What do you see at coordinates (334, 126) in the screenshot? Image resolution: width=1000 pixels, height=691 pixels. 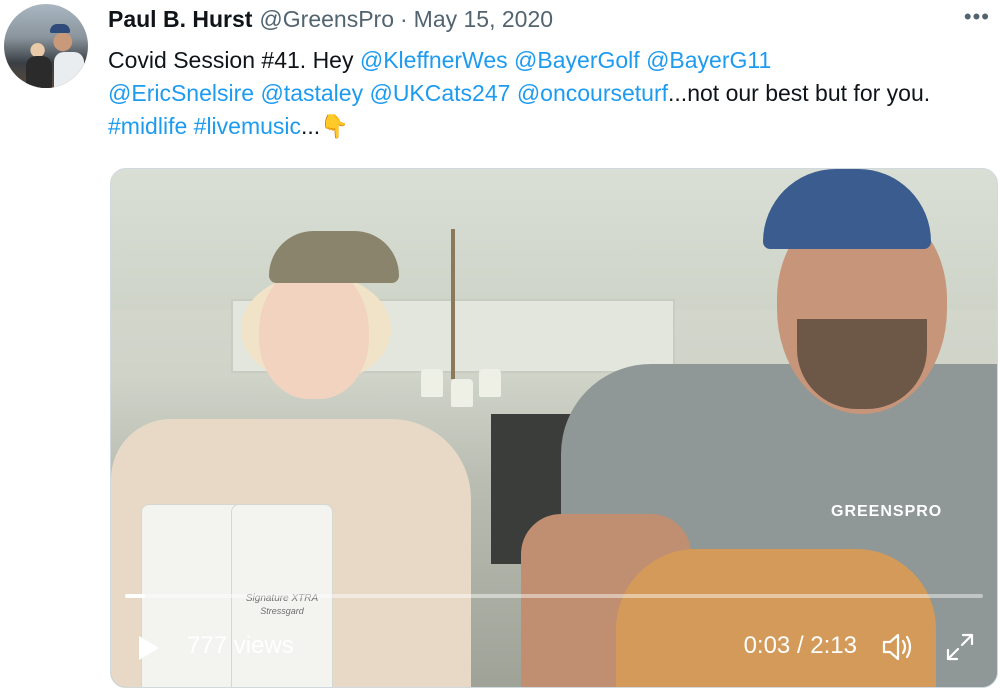 I see `pointing-down-emoji: 👇` at bounding box center [334, 126].